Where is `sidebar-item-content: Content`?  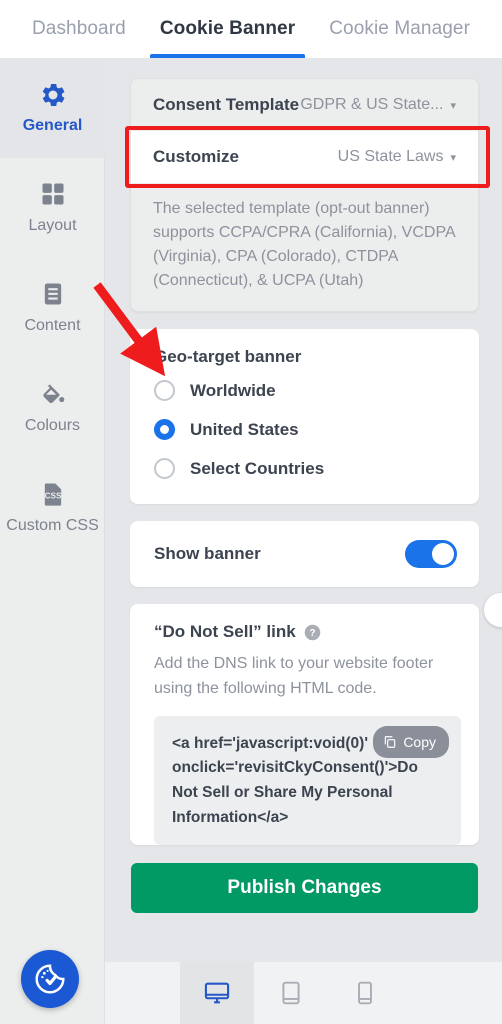 sidebar-item-content: Content is located at coordinates (52, 308).